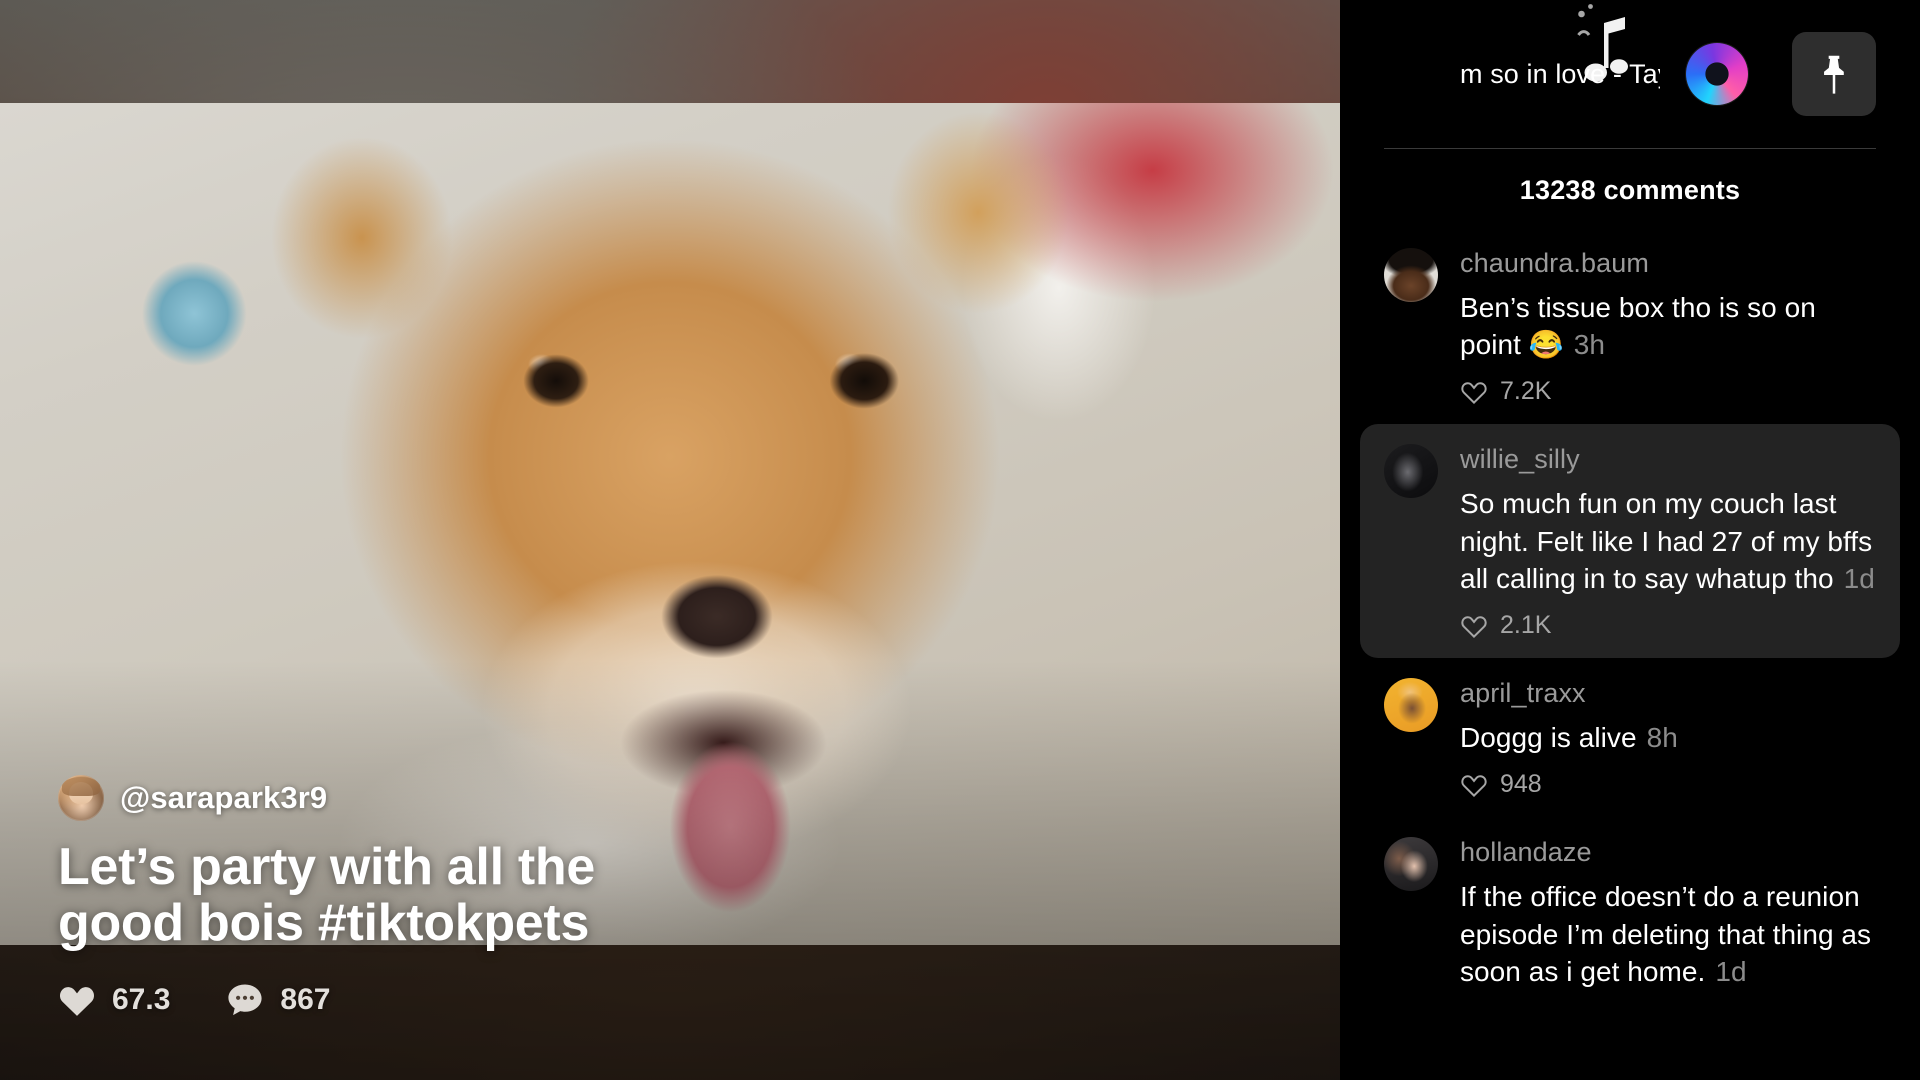 Image resolution: width=1920 pixels, height=1080 pixels. I want to click on comment-like-count: 948, so click(1521, 784).